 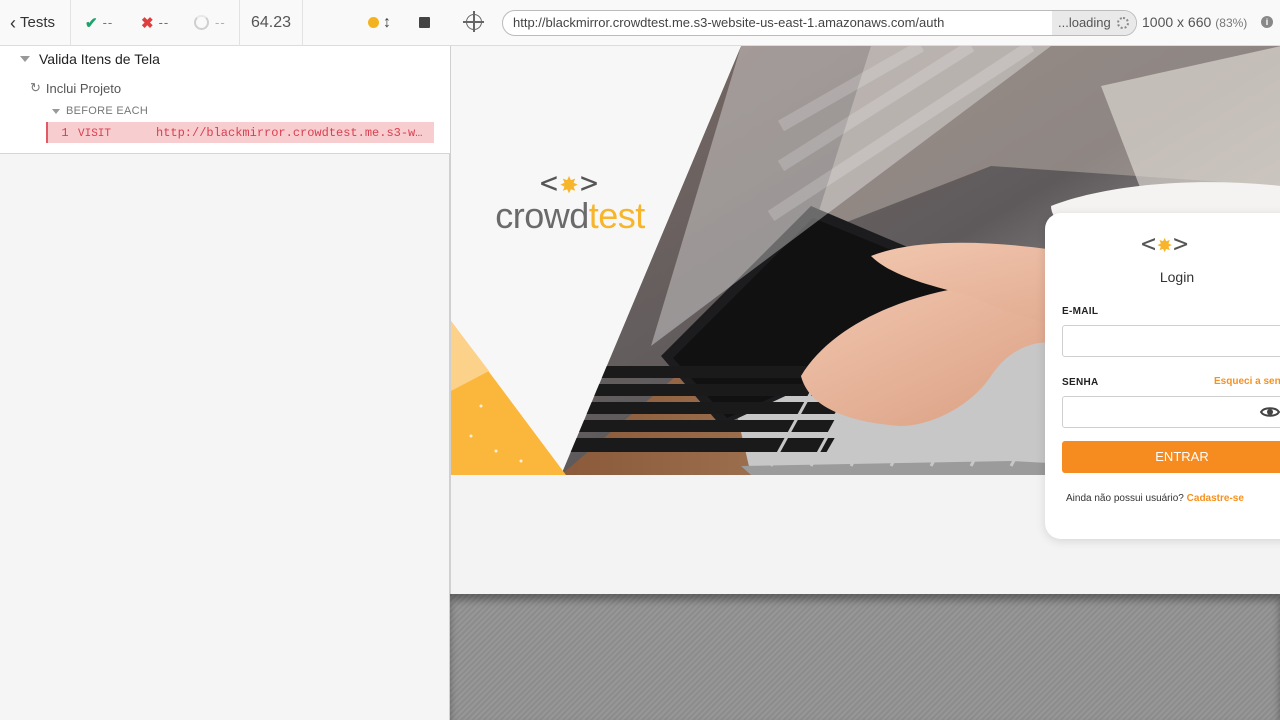 What do you see at coordinates (99, 59) in the screenshot?
I see `suite-title: Valida Itens de Tela` at bounding box center [99, 59].